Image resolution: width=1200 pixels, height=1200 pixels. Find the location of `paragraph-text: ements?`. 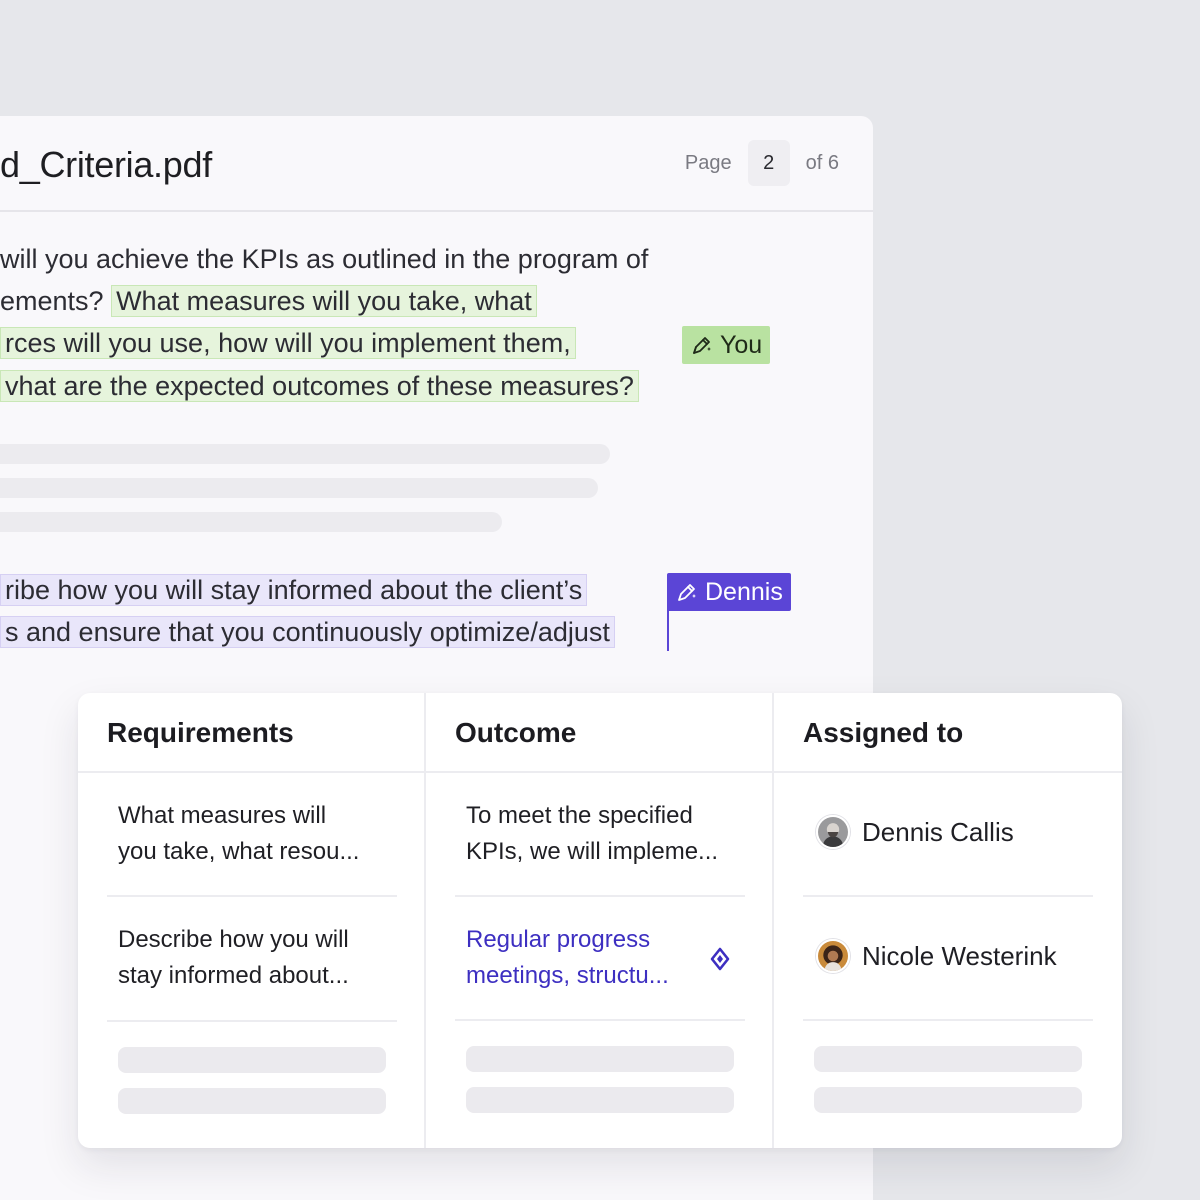

paragraph-text: ements? is located at coordinates (52, 301).